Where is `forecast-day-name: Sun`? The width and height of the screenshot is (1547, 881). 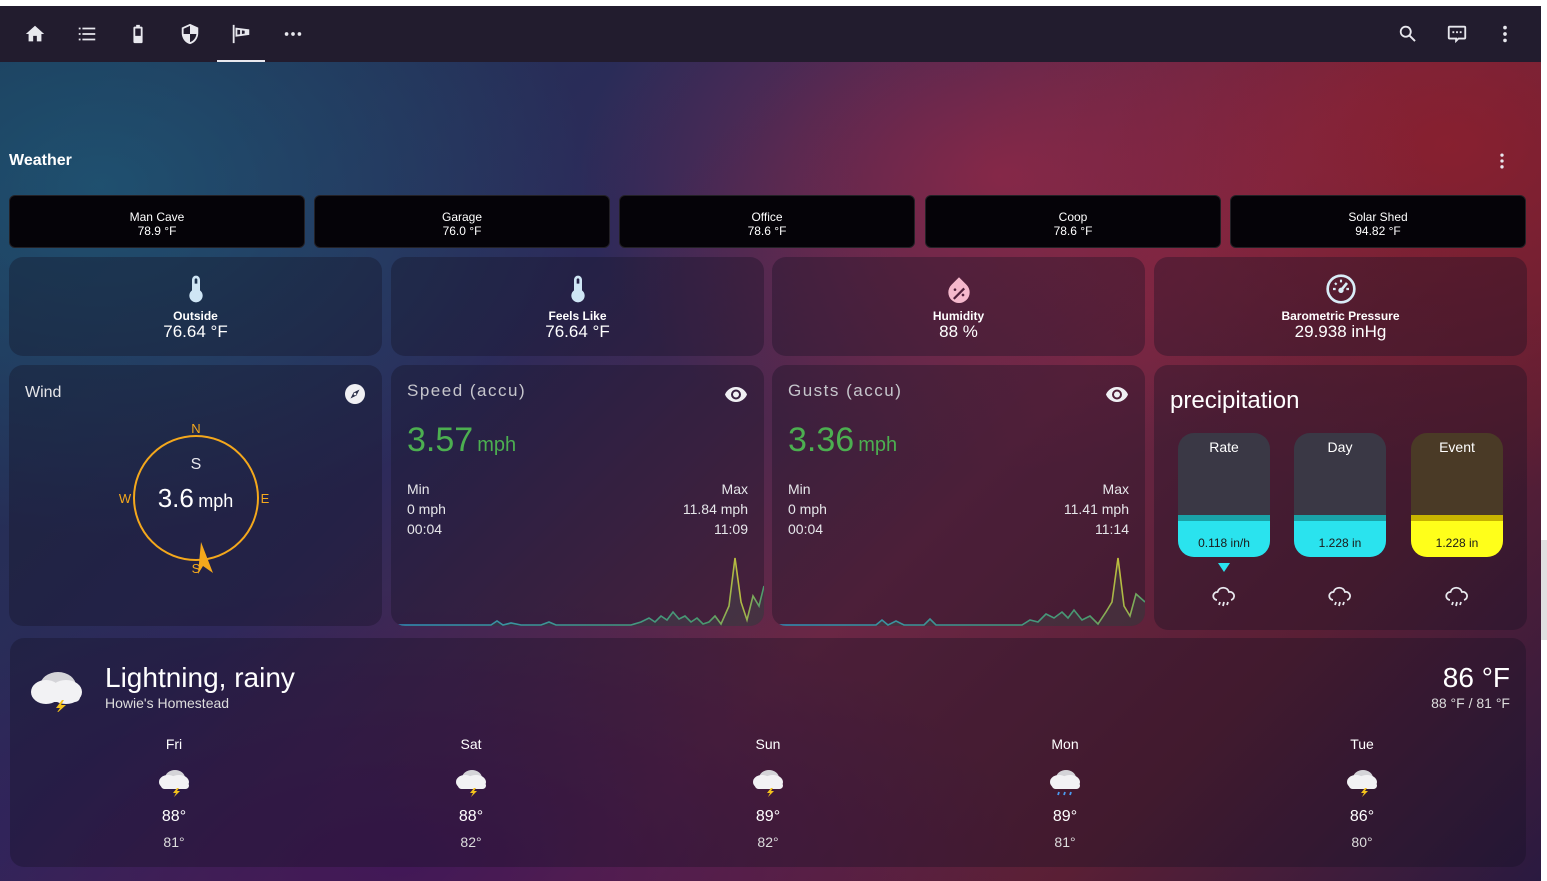
forecast-day-name: Sun is located at coordinates (768, 744).